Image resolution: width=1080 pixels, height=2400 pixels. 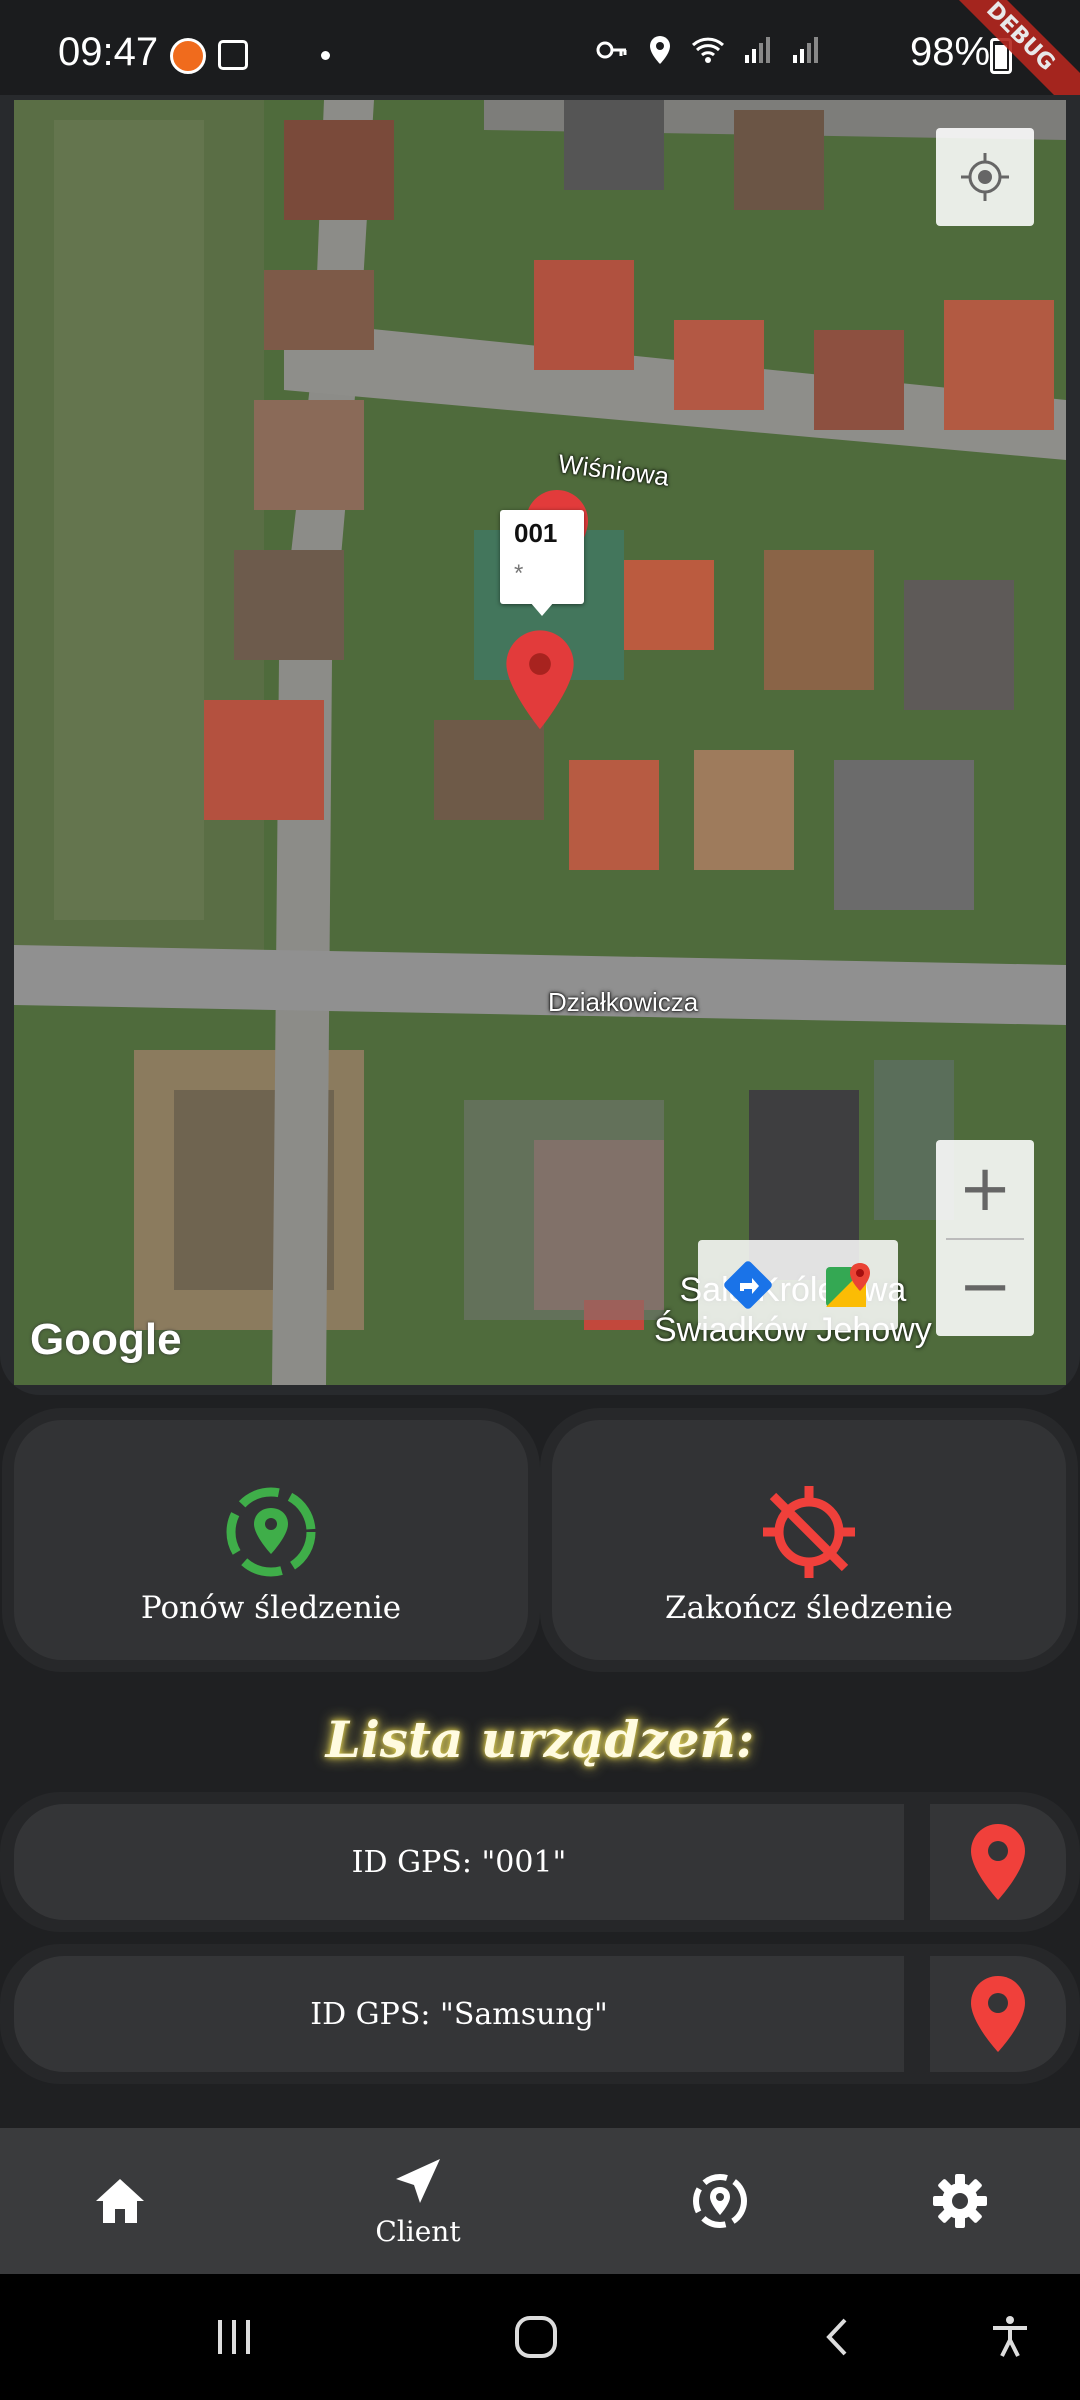 What do you see at coordinates (809, 1608) in the screenshot?
I see `stop-tracking-label: Zakończ śledzenie` at bounding box center [809, 1608].